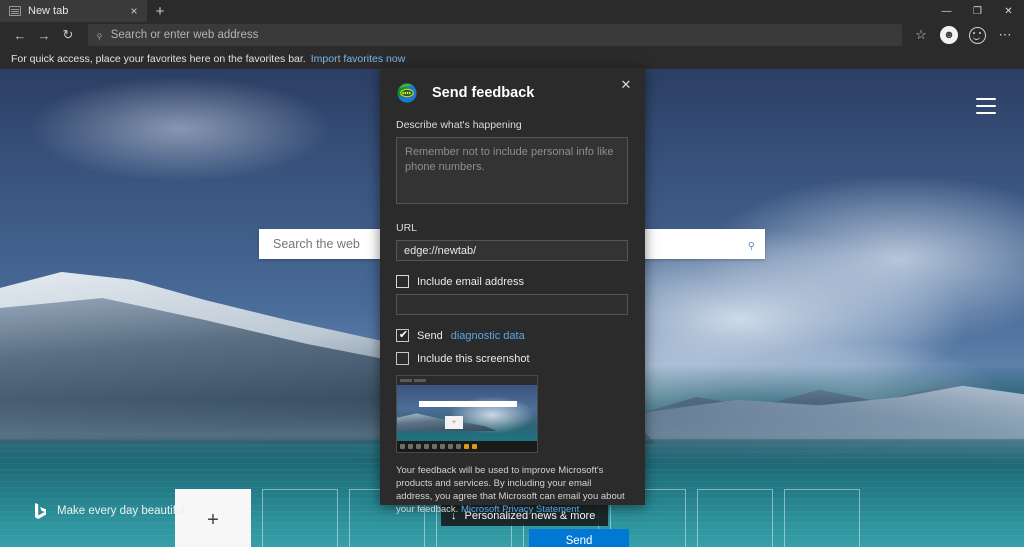  I want to click on dialog-title: Send feedback, so click(483, 93).